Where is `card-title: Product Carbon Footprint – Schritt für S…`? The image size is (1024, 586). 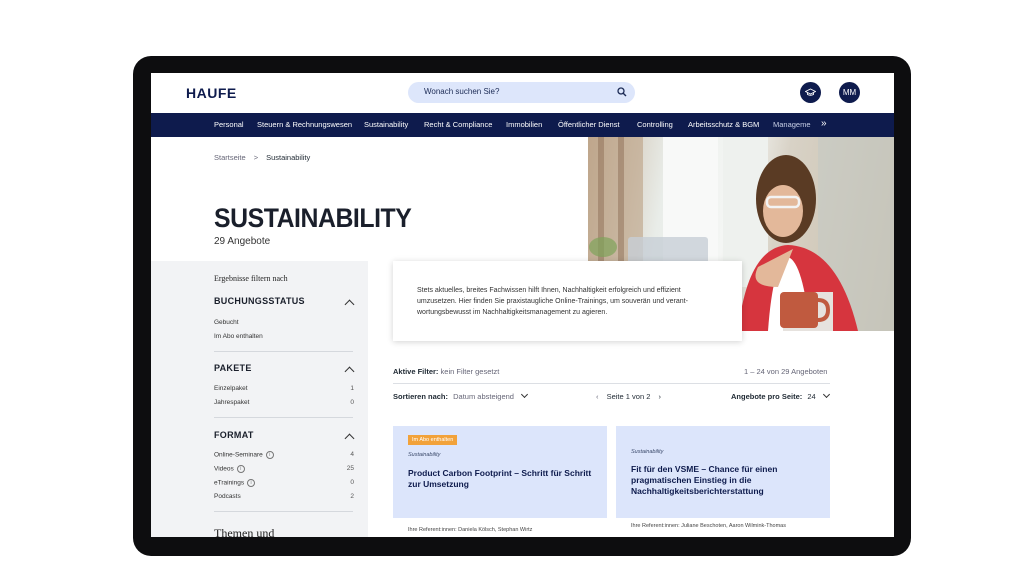 card-title: Product Carbon Footprint – Schritt für S… is located at coordinates (500, 479).